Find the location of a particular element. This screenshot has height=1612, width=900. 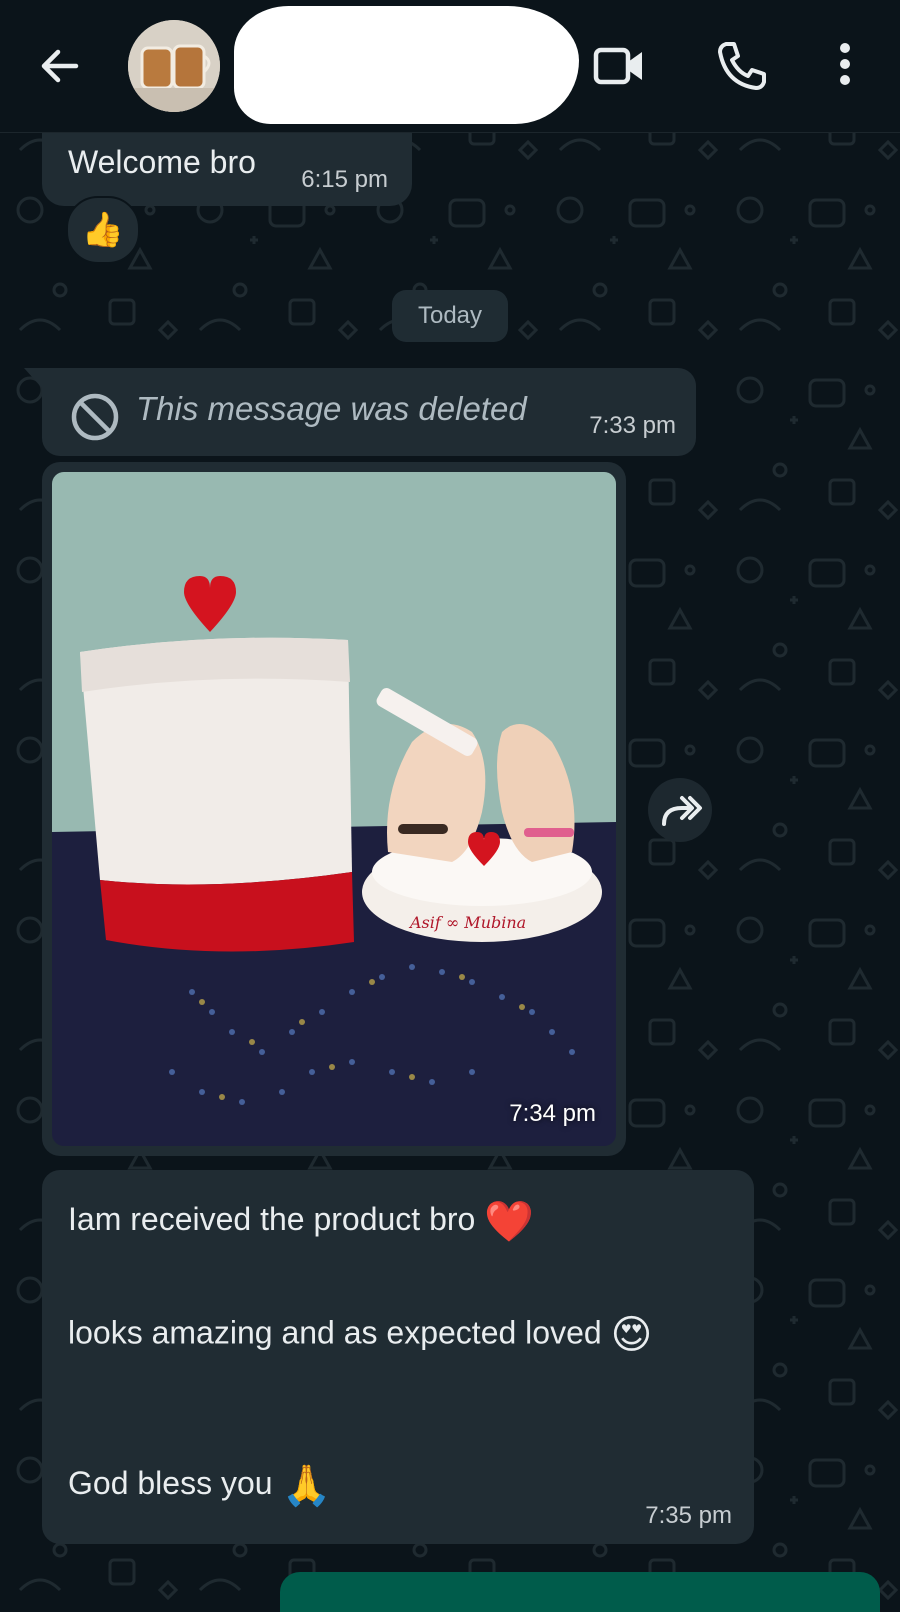

incoming-message: Welcome bro 6:15 pm is located at coordinates (227, 166).